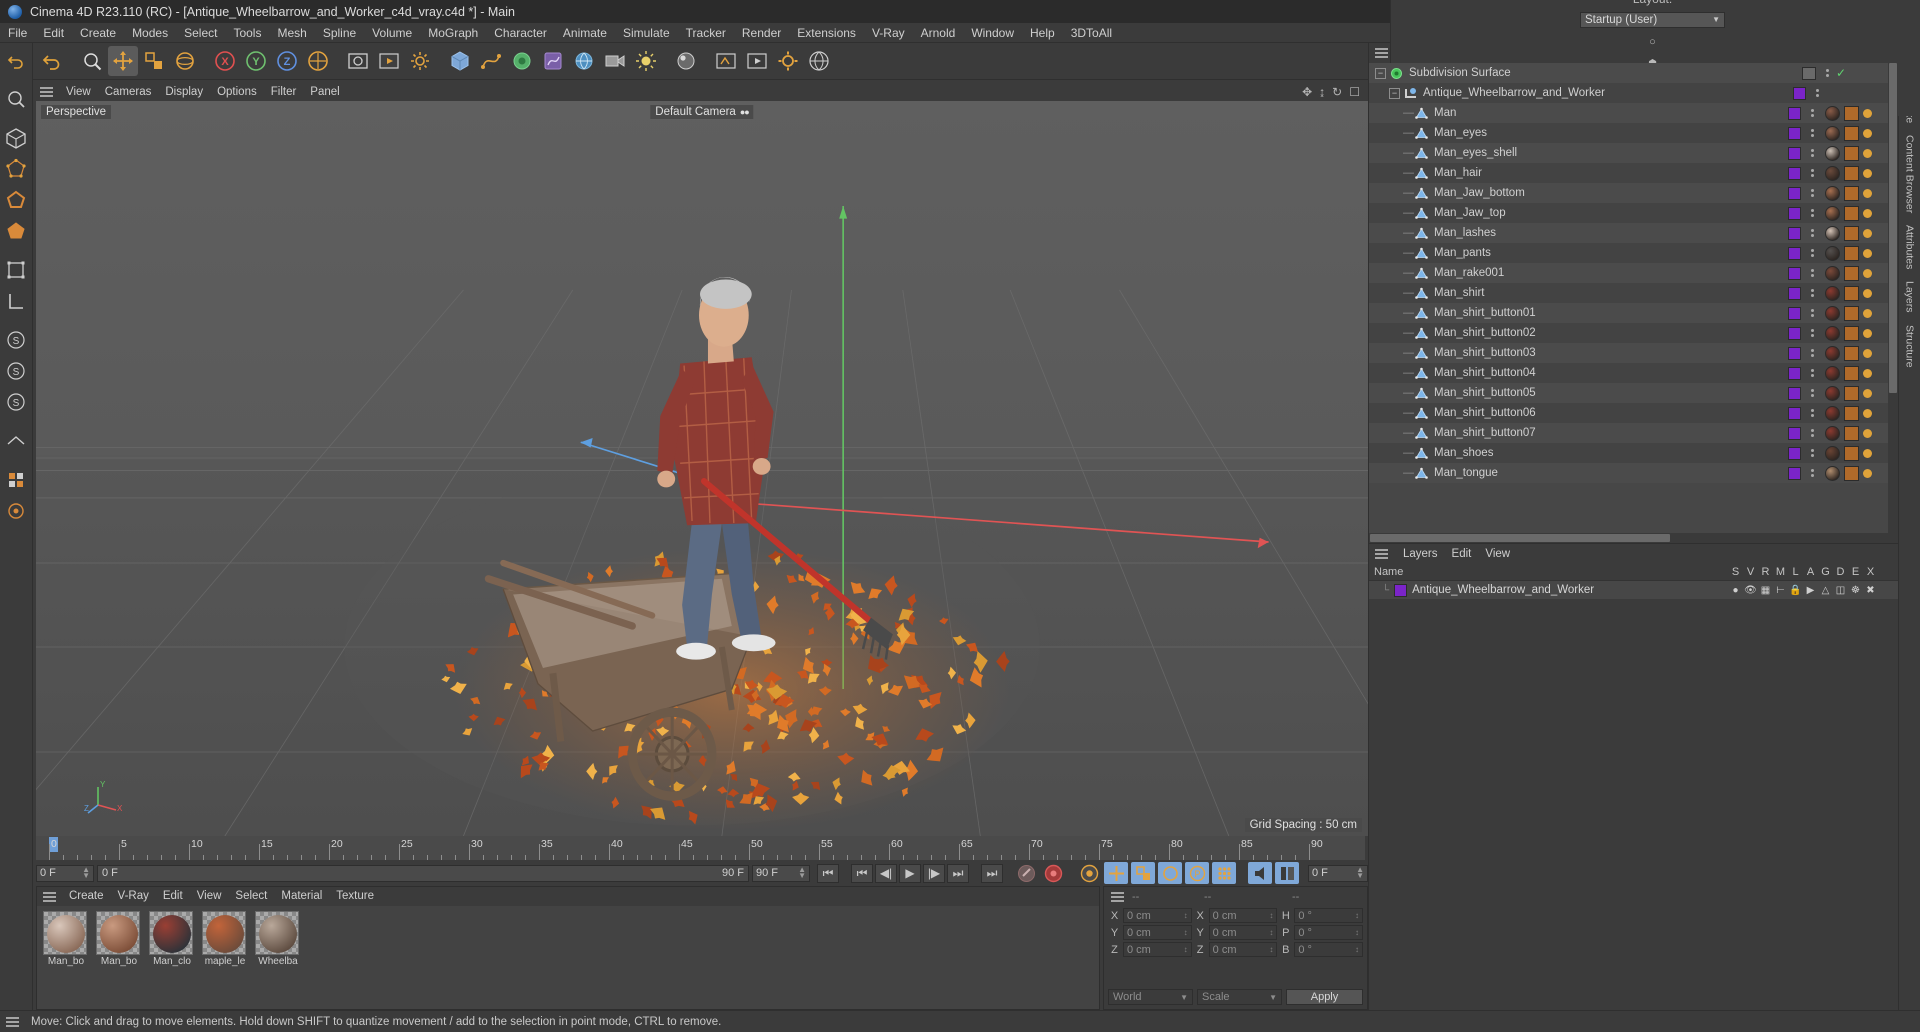  What do you see at coordinates (1840, 590) in the screenshot?
I see `layer-deformer-icon: ◫` at bounding box center [1840, 590].